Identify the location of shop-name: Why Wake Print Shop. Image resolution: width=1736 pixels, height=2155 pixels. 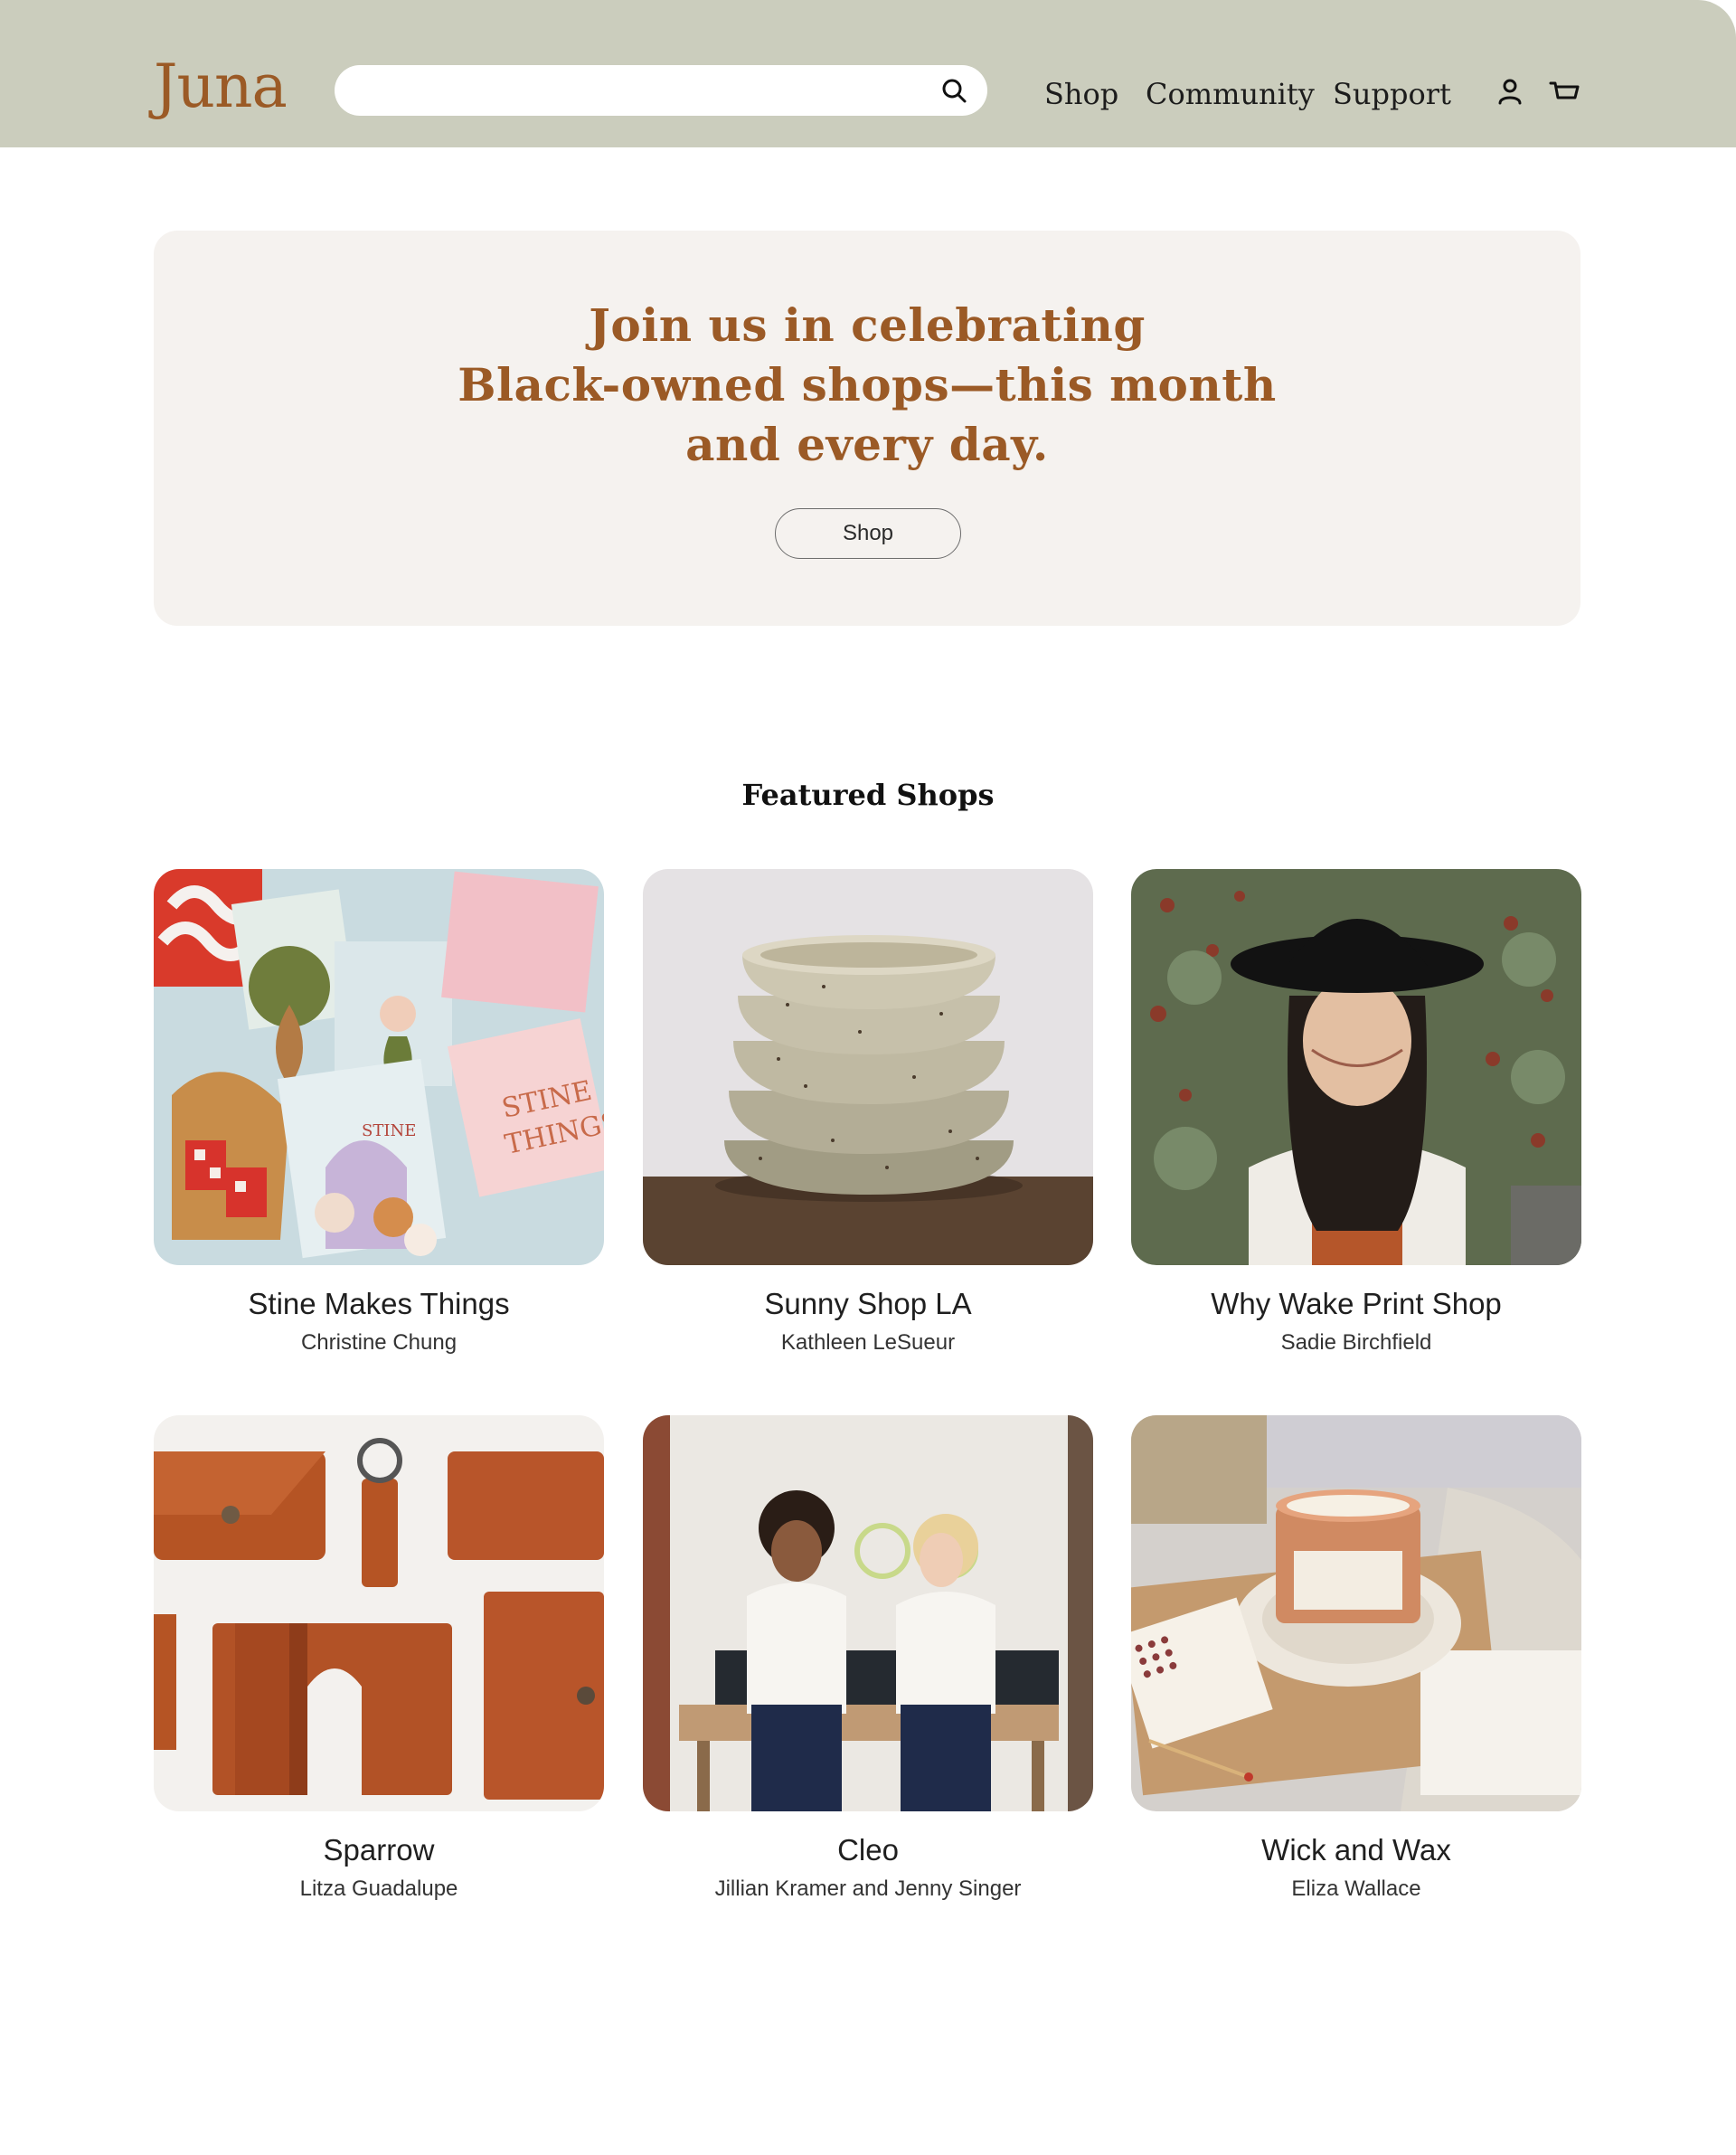
(1356, 1304).